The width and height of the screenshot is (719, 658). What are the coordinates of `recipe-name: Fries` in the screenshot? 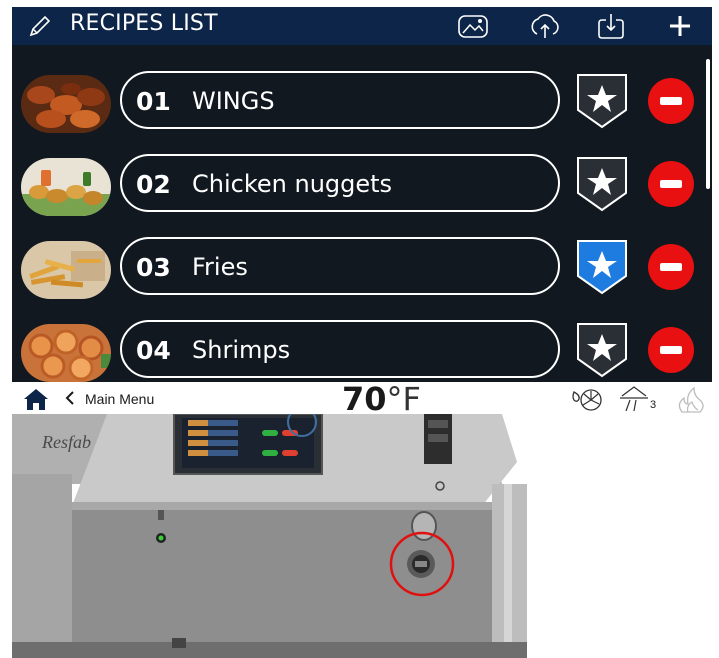 It's located at (220, 267).